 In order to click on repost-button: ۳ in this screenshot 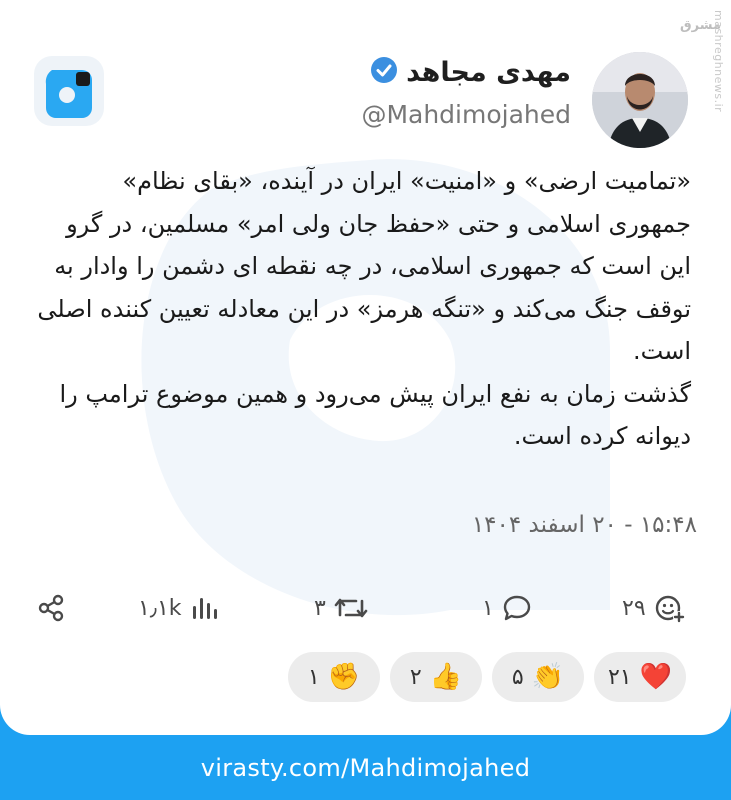, I will do `click(341, 608)`.